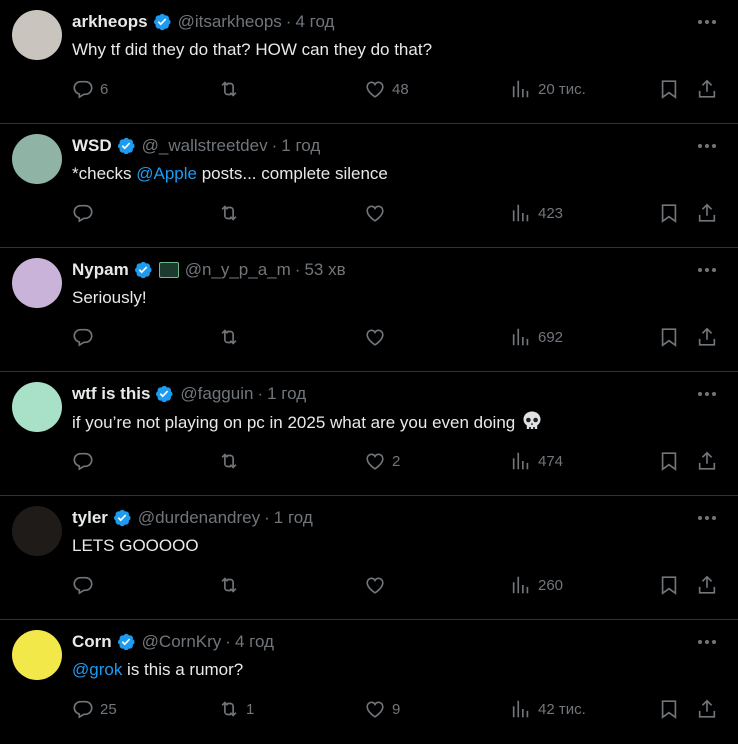 This screenshot has width=738, height=744. I want to click on views-count: 42 тис., so click(562, 709).